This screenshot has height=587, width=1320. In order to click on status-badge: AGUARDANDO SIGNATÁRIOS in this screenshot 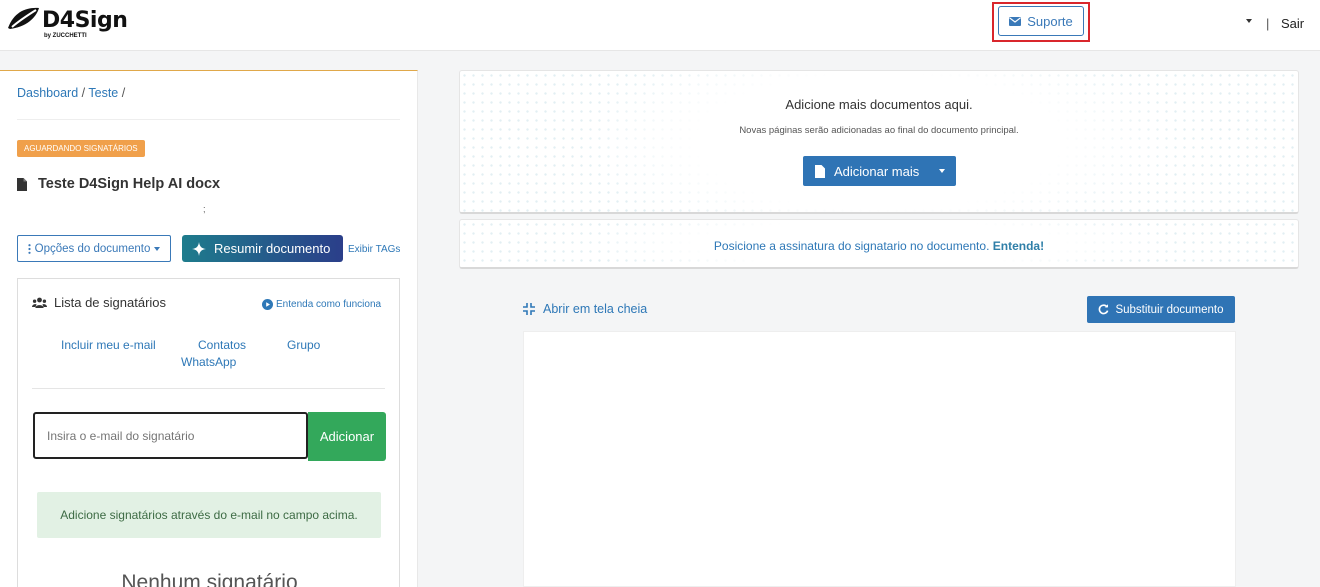, I will do `click(81, 148)`.